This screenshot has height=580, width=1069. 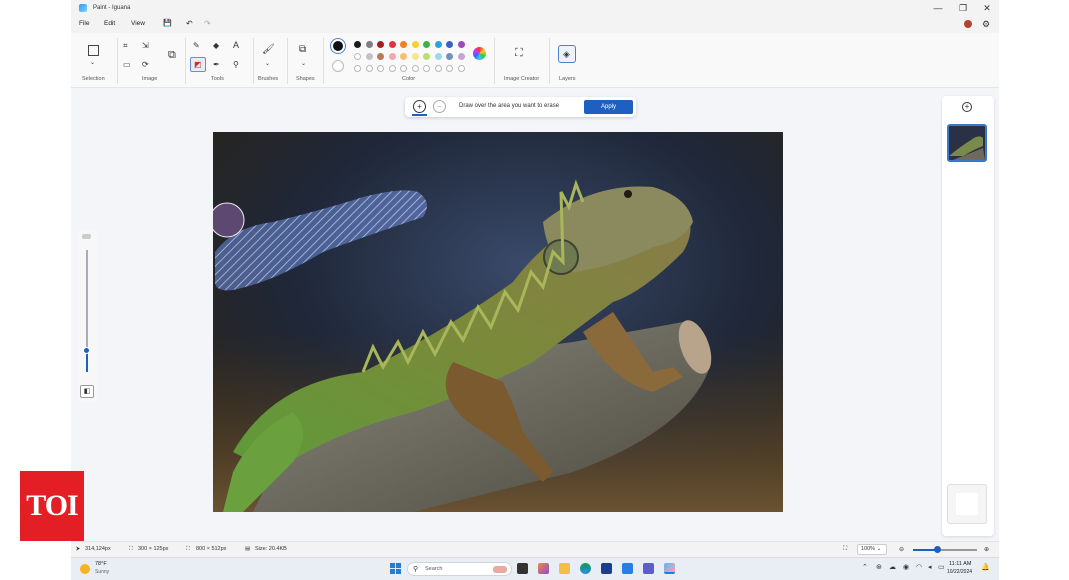 What do you see at coordinates (901, 549) in the screenshot?
I see `zoom-out-icon: ⊖` at bounding box center [901, 549].